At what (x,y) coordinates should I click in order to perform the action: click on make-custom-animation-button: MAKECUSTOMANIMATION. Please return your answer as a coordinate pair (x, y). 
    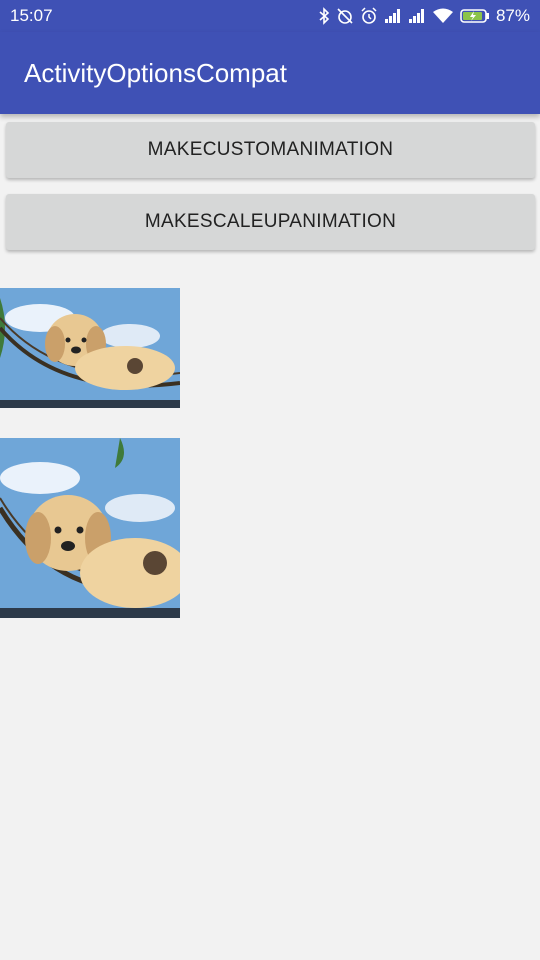
    Looking at the image, I should click on (270, 150).